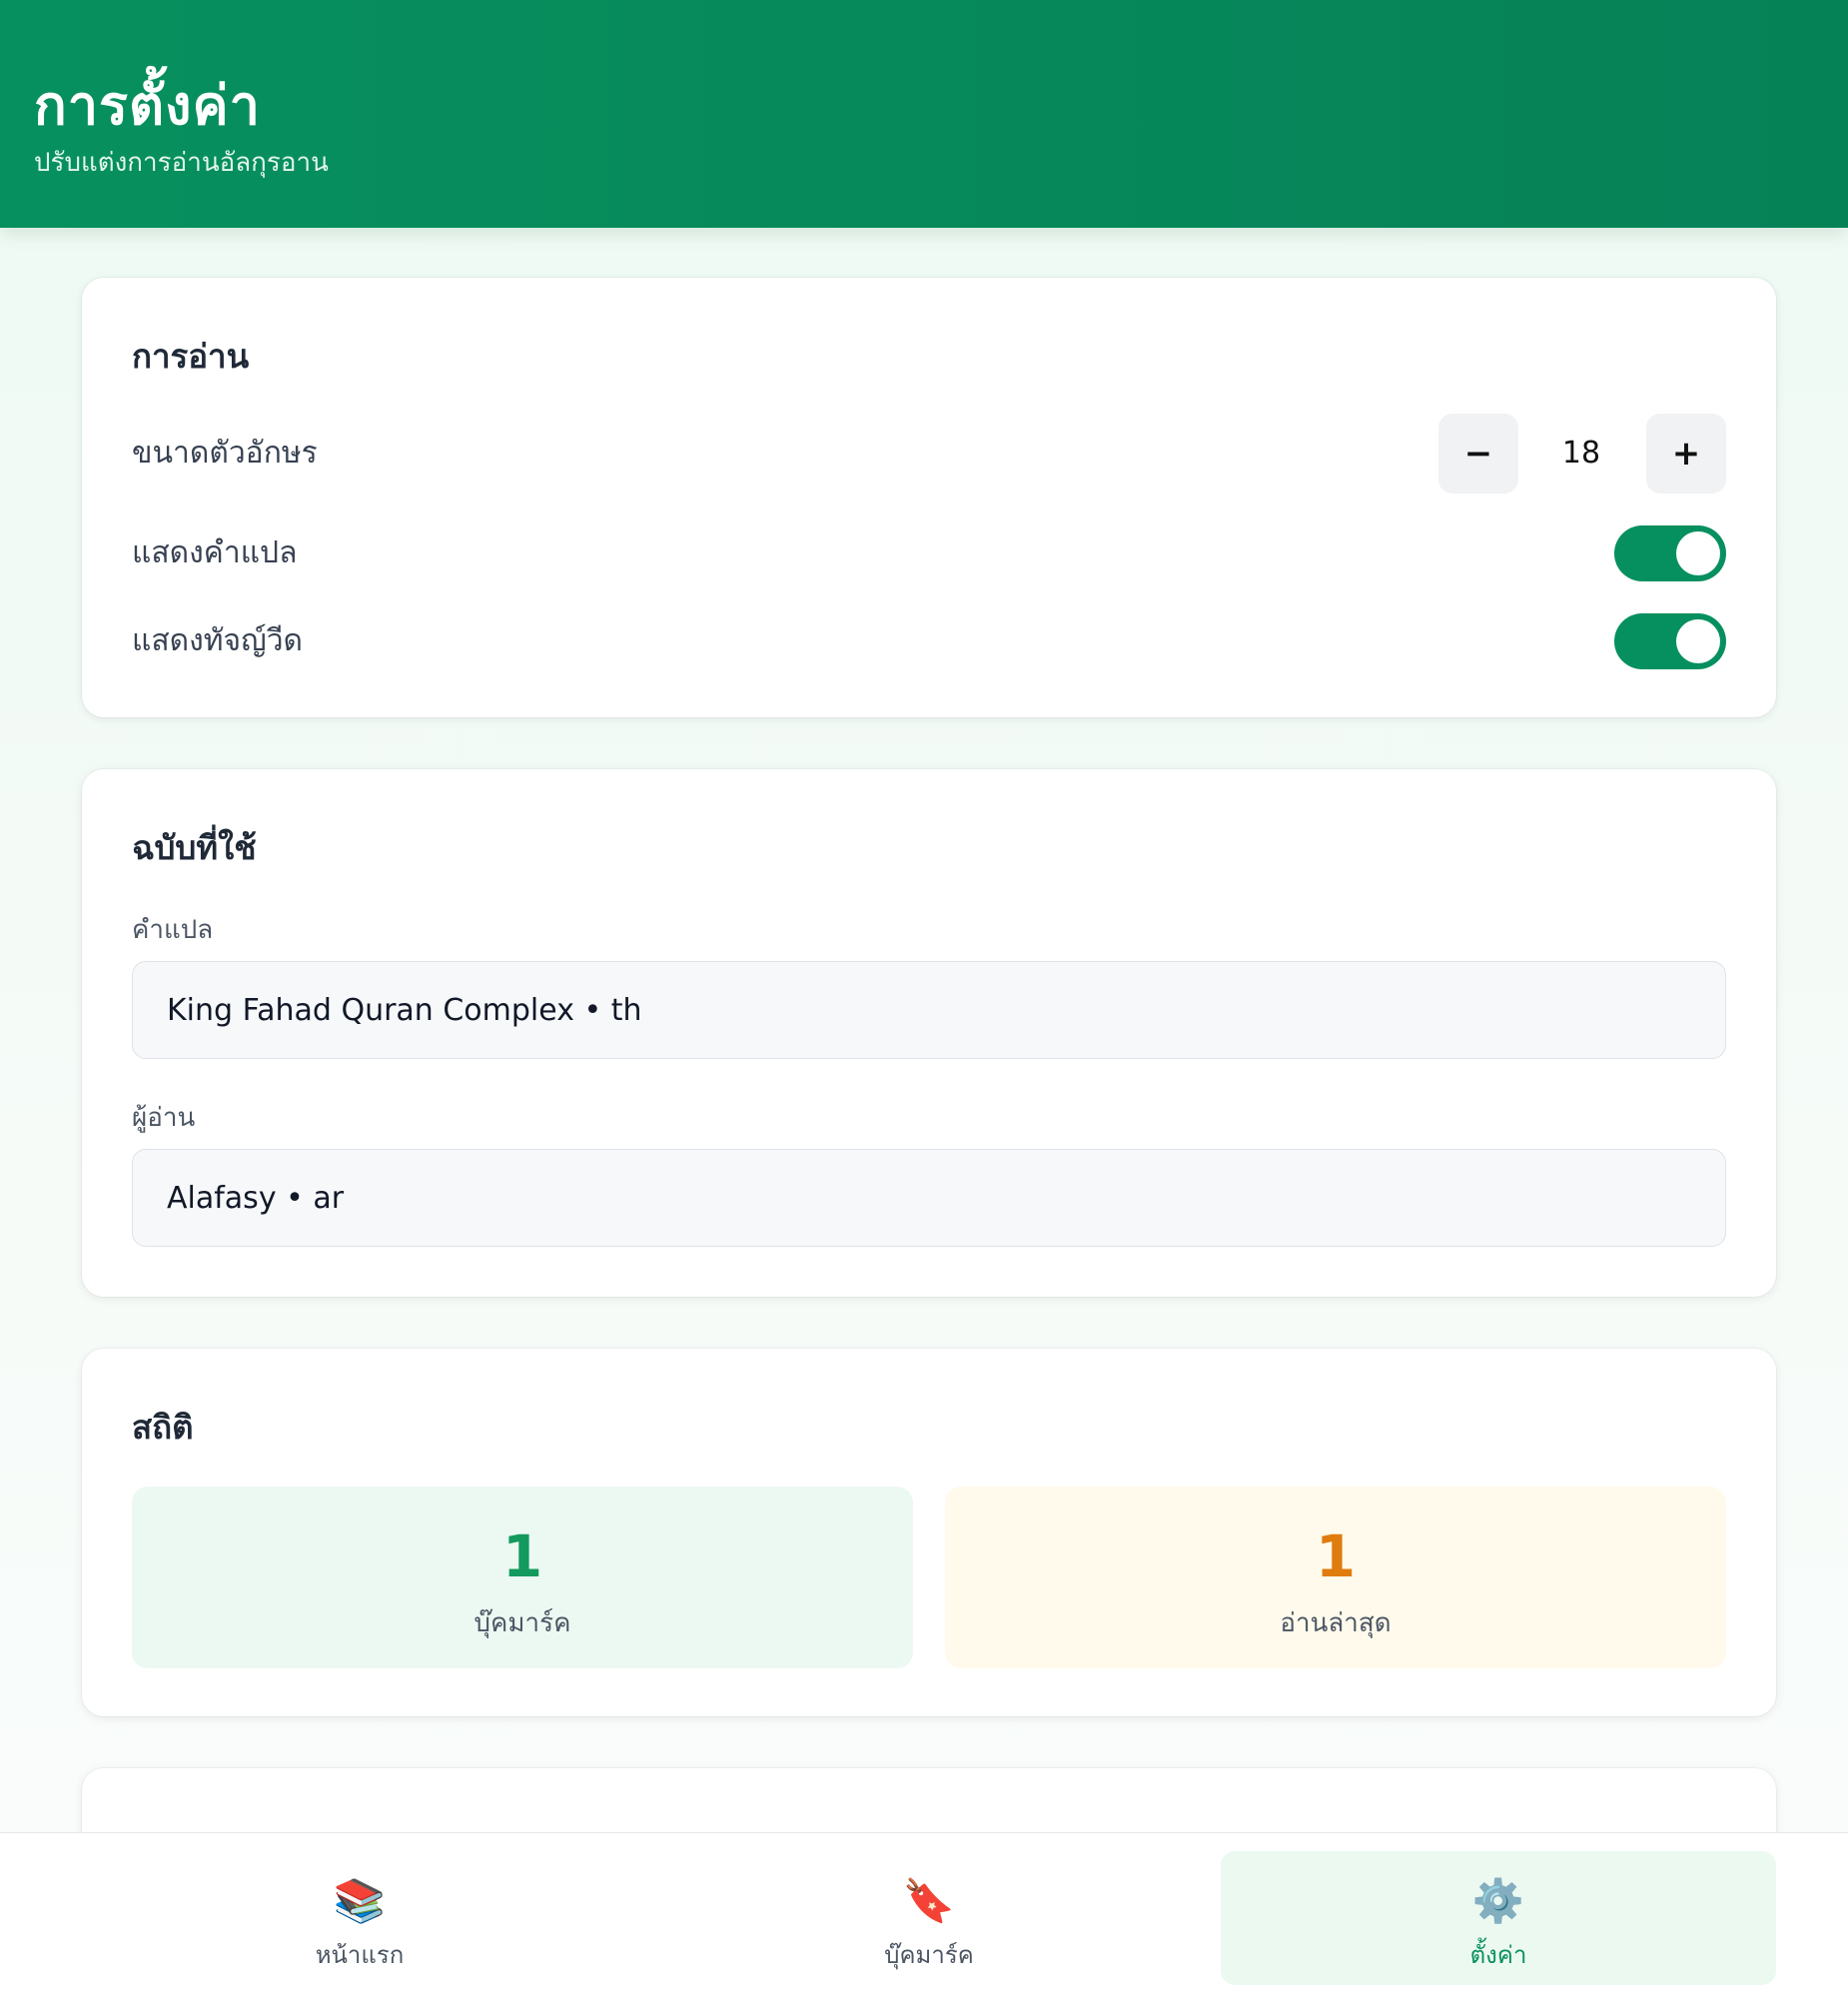  What do you see at coordinates (360, 1955) in the screenshot?
I see `nav-item-home-label: หน้าแรก` at bounding box center [360, 1955].